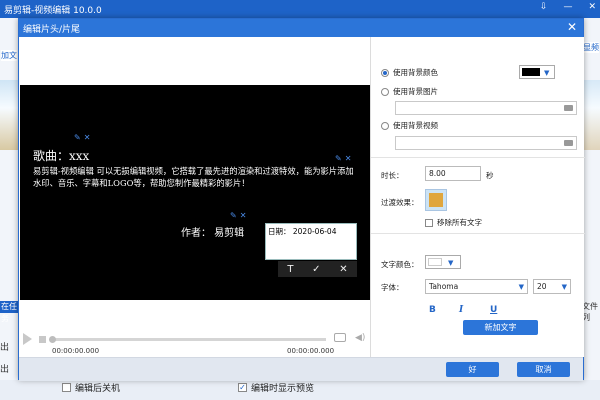  What do you see at coordinates (591, 209) in the screenshot?
I see `app-right-panel: 显频 文件列` at bounding box center [591, 209].